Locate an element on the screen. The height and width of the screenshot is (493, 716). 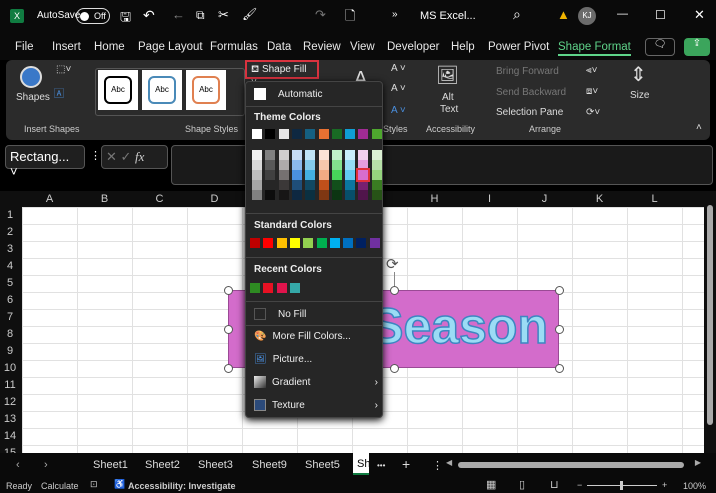
alt-text-icon: 🖼 is located at coordinates (447, 75).